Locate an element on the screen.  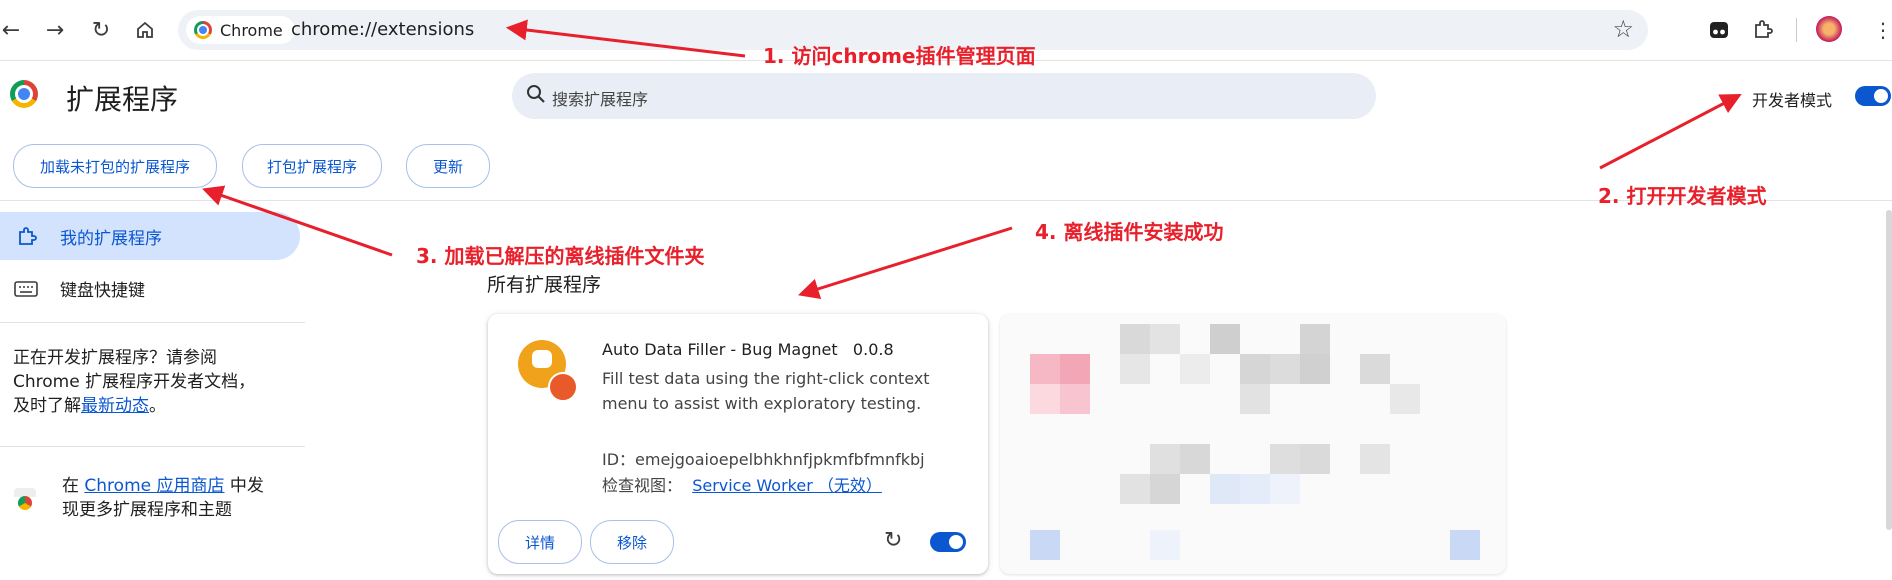
annotation-step4: 4. 离线插件安装成功 is located at coordinates (1129, 232).